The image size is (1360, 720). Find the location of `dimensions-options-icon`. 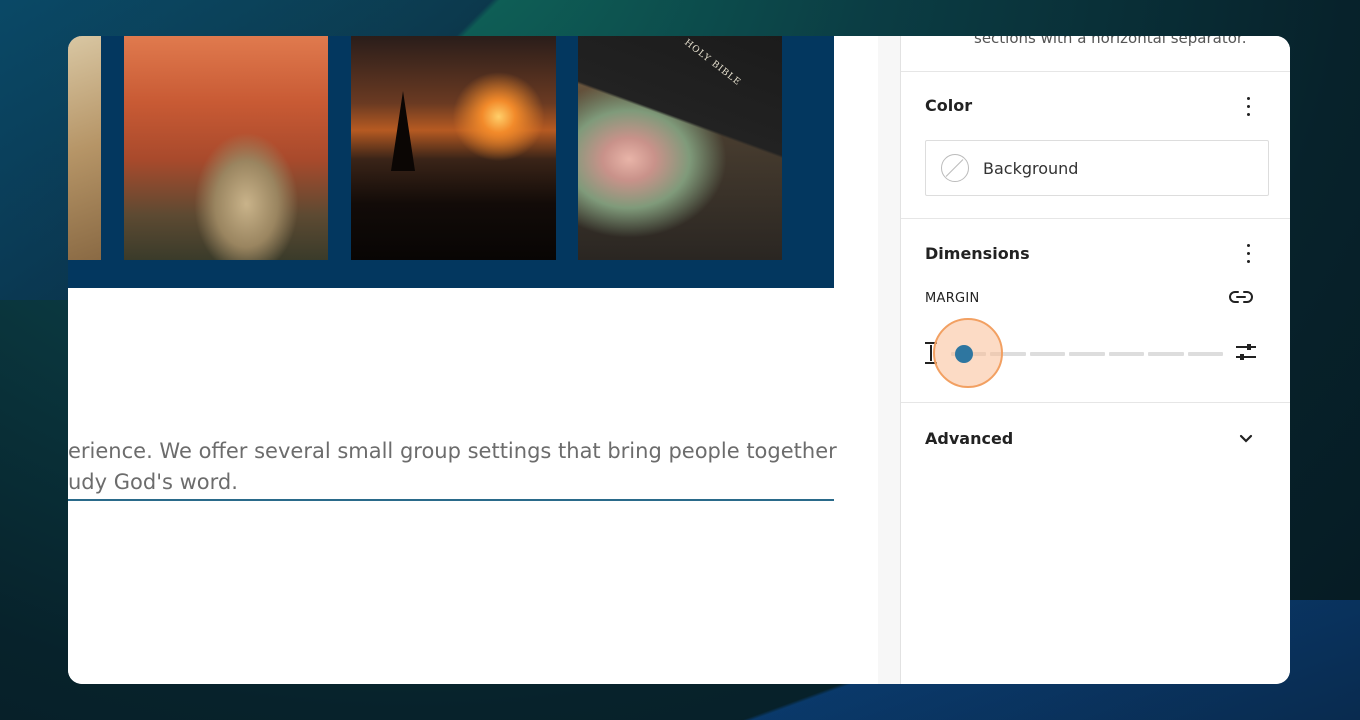

dimensions-options-icon is located at coordinates (1248, 253).